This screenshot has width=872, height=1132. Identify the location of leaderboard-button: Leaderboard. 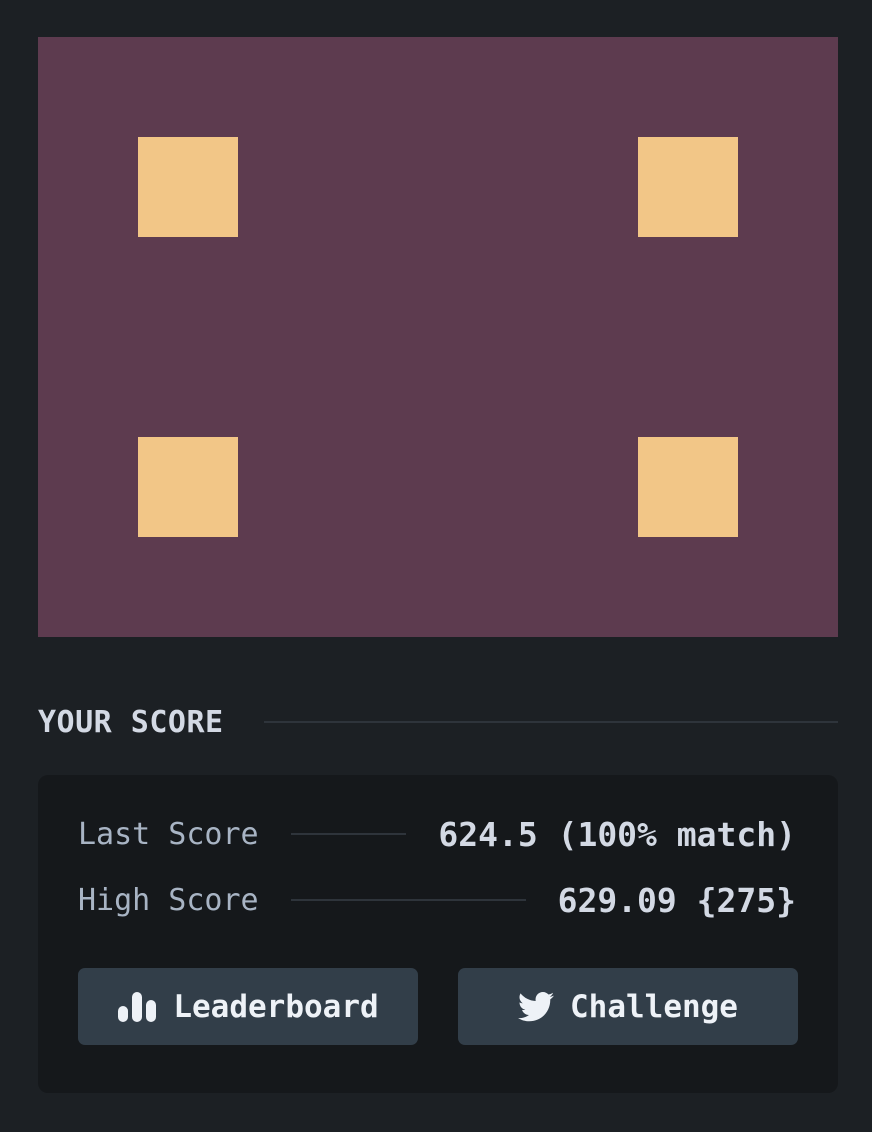
(248, 1006).